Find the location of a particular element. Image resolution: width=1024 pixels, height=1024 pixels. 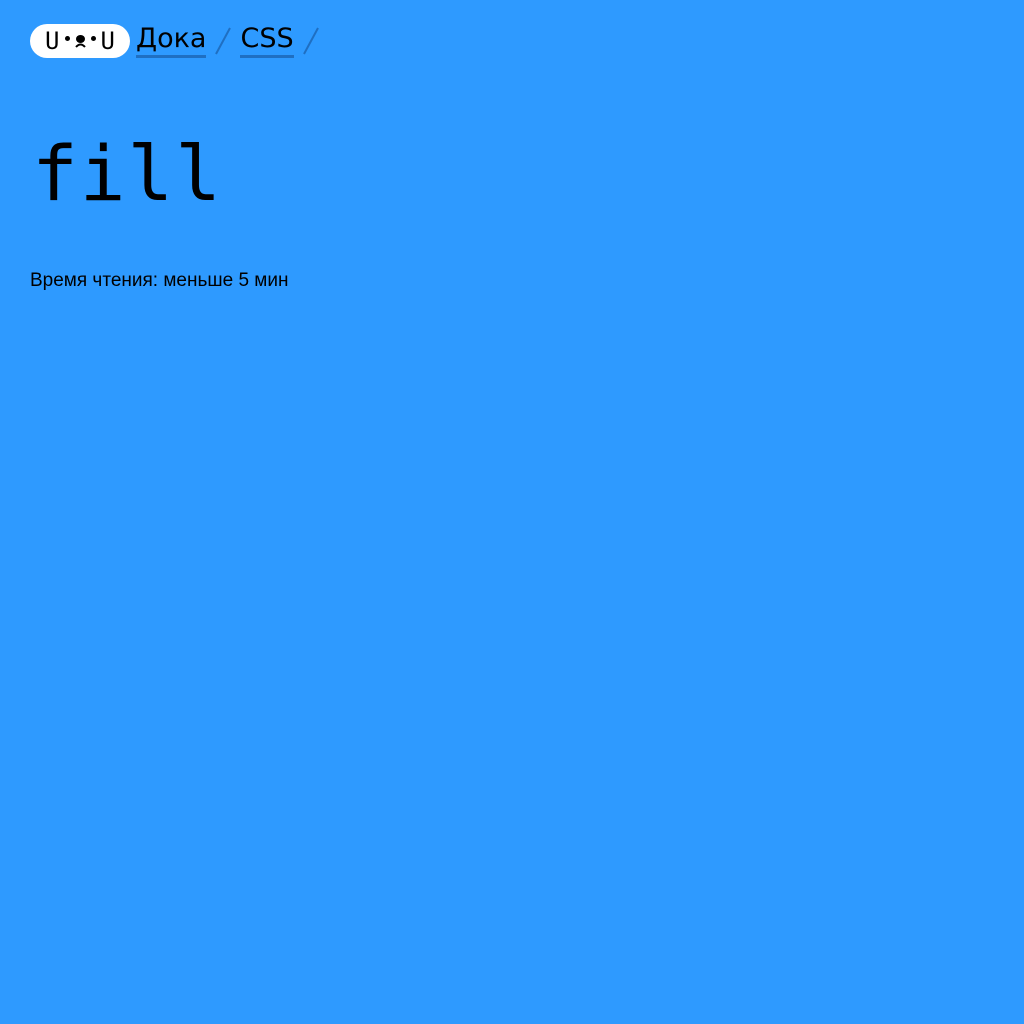

logo-left-eye is located at coordinates (67, 38).